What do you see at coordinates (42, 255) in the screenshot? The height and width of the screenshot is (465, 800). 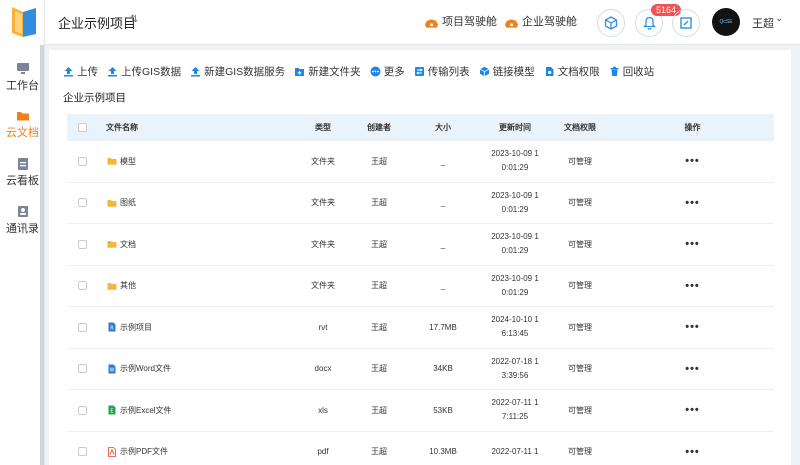 I see `sidebar-scrollbar` at bounding box center [42, 255].